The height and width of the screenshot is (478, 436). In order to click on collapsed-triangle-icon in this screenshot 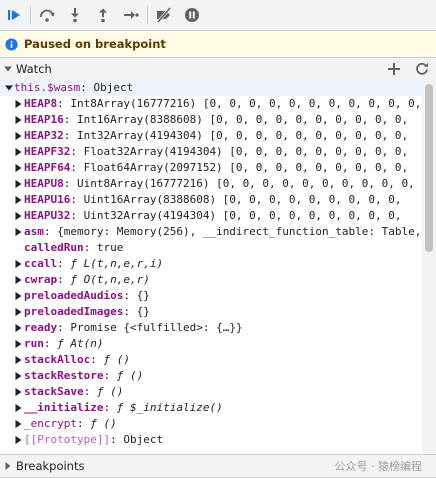, I will do `click(8, 466)`.